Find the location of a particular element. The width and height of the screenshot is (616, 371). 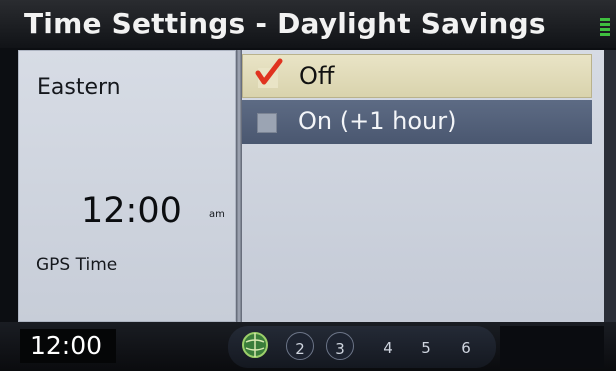

option-off-label: Off is located at coordinates (317, 76).